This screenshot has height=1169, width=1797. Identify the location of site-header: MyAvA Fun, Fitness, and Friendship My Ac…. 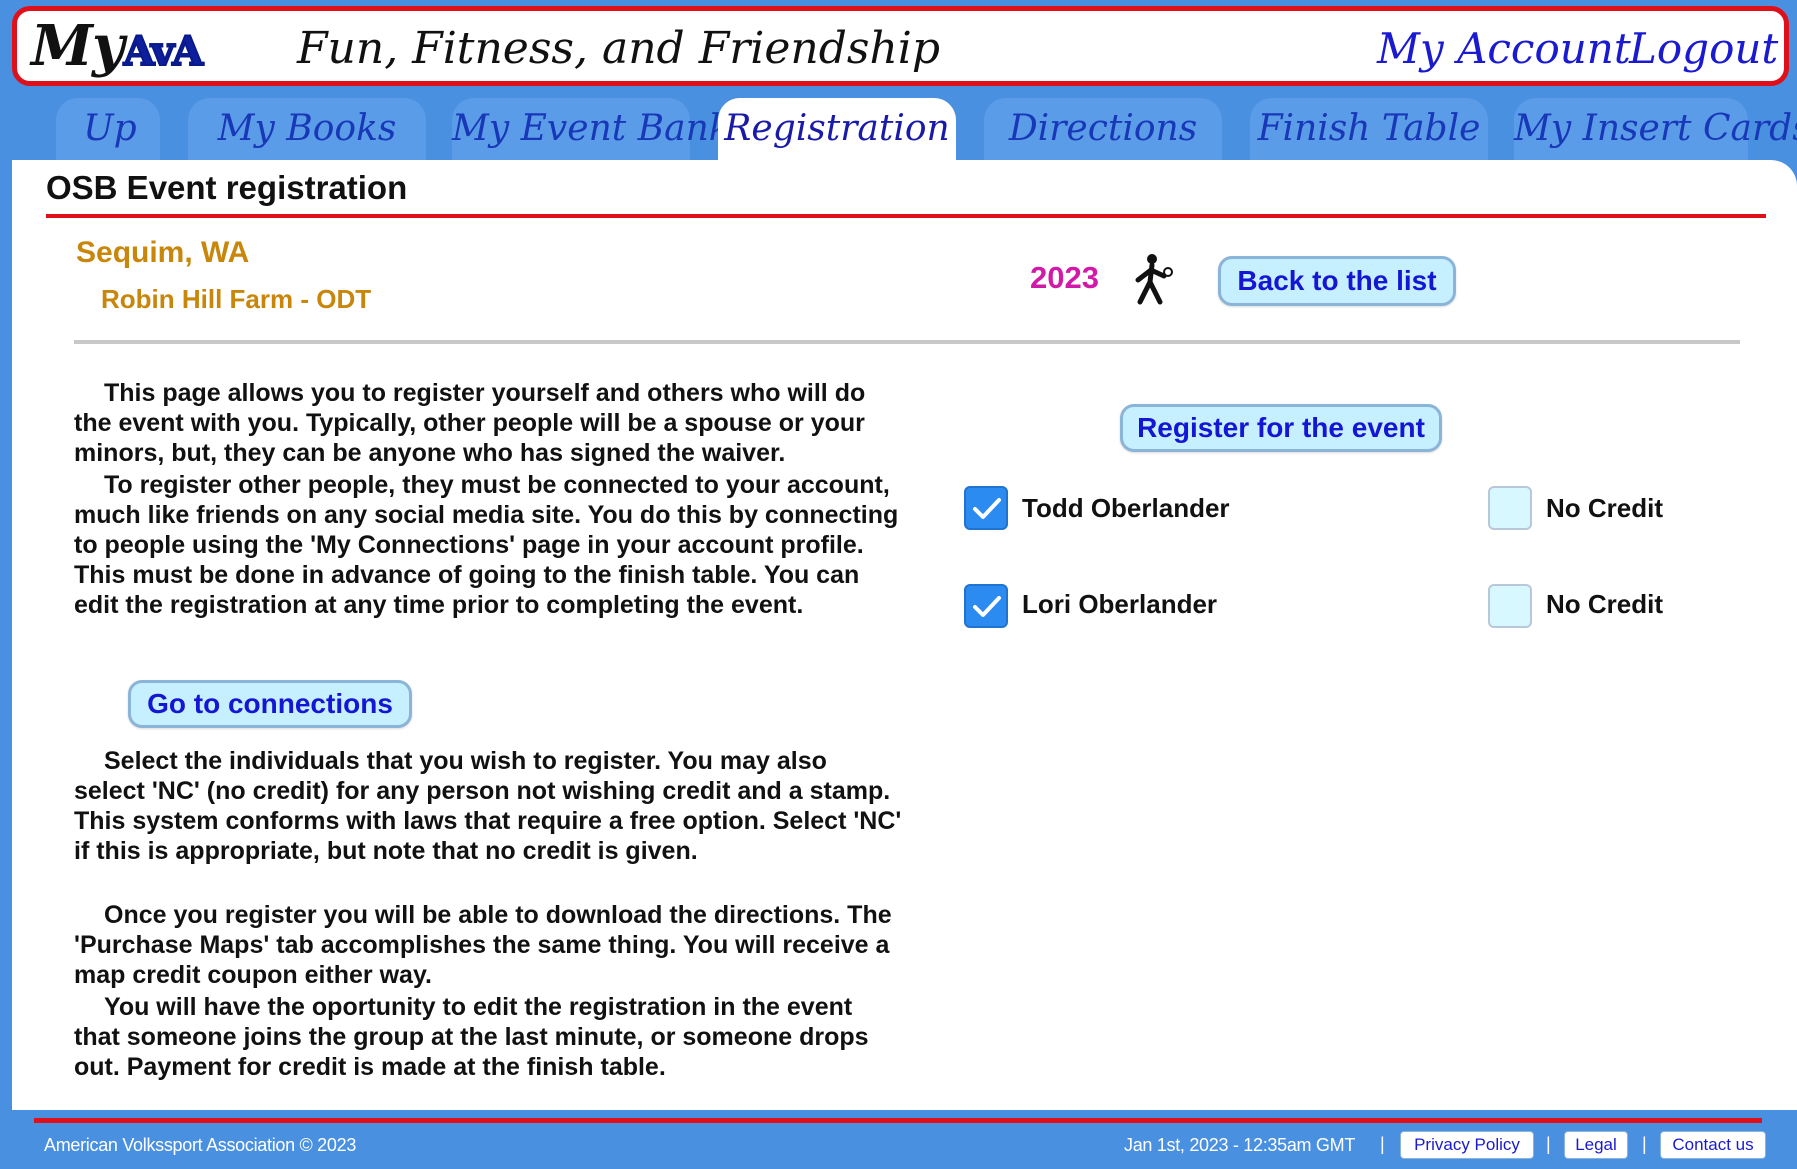
(900, 46).